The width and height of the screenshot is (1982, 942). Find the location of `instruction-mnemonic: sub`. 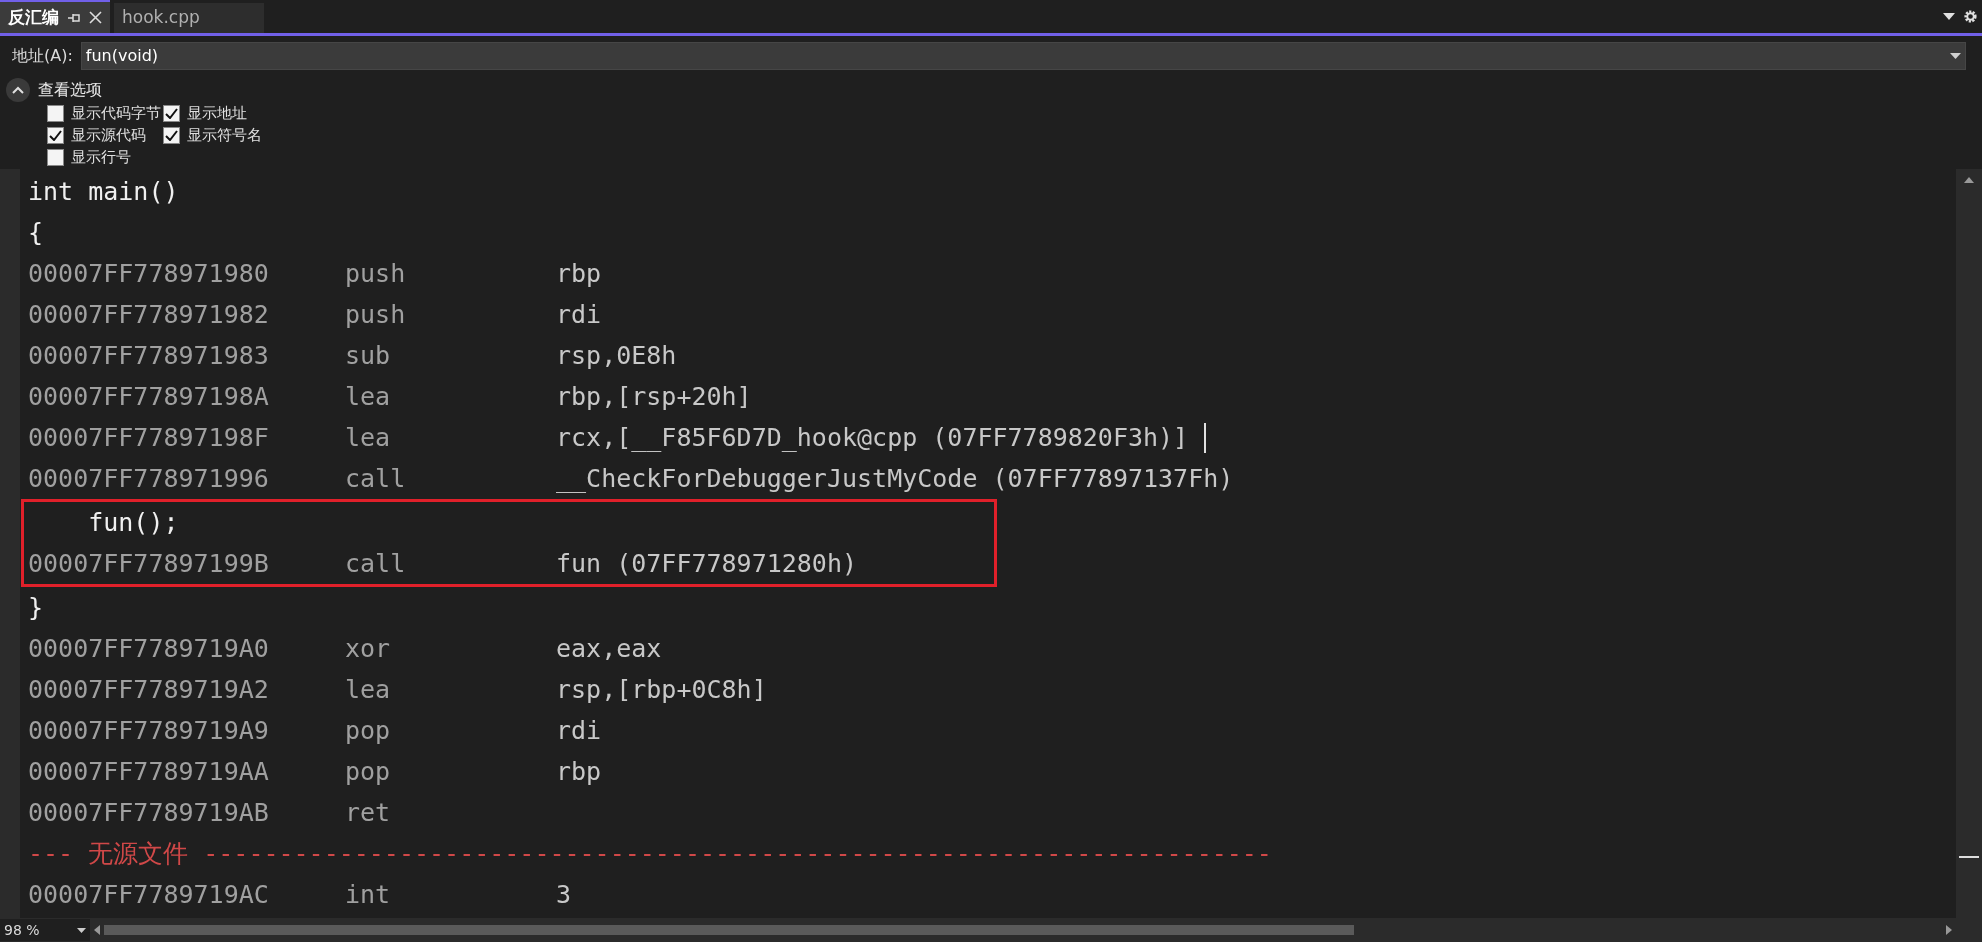

instruction-mnemonic: sub is located at coordinates (368, 355).